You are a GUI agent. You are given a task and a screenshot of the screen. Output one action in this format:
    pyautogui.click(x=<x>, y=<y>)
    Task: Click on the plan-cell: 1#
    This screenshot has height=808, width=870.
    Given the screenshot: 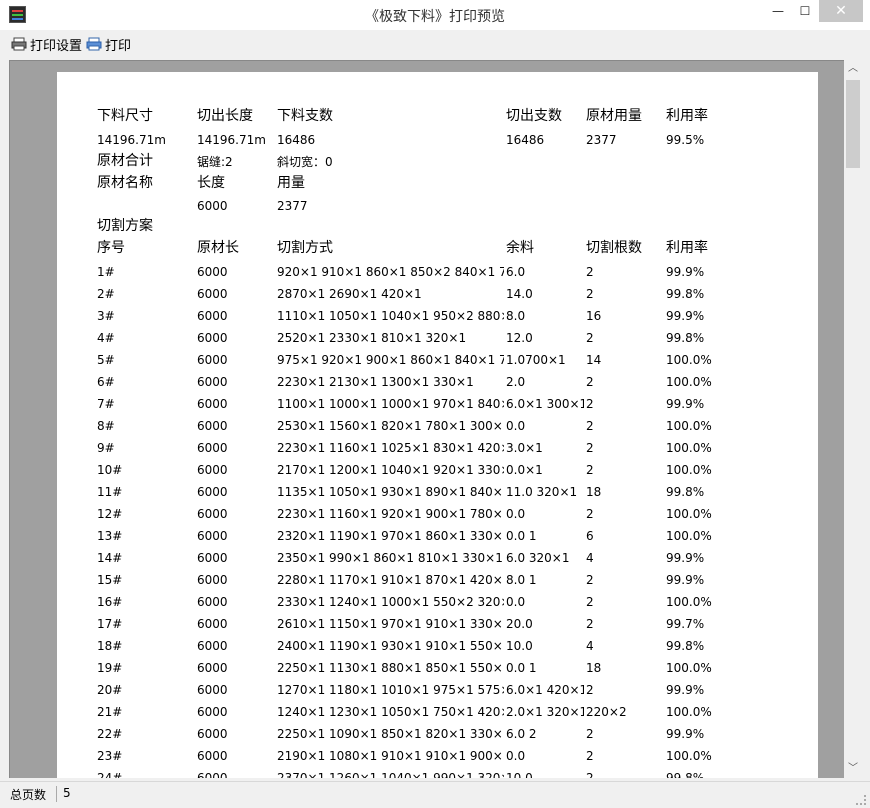 What is the action you would take?
    pyautogui.click(x=106, y=272)
    